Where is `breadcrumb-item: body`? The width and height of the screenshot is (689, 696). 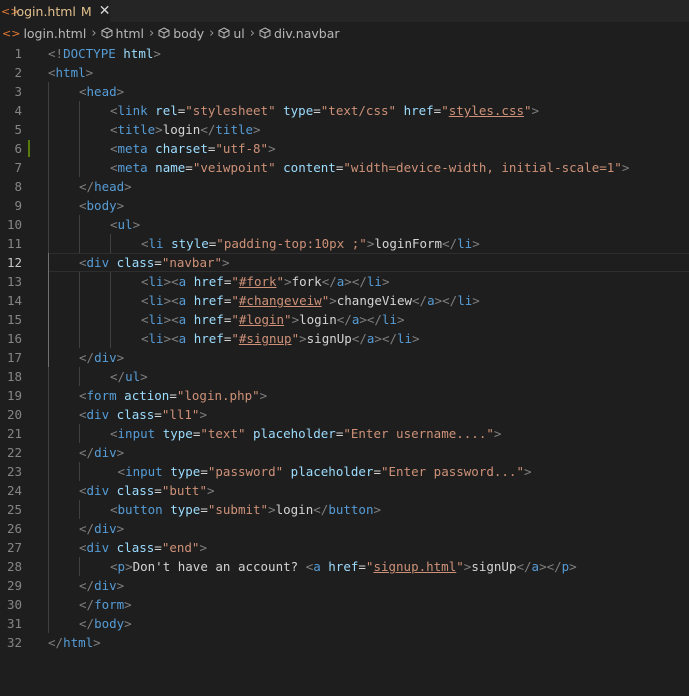
breadcrumb-item: body is located at coordinates (188, 33).